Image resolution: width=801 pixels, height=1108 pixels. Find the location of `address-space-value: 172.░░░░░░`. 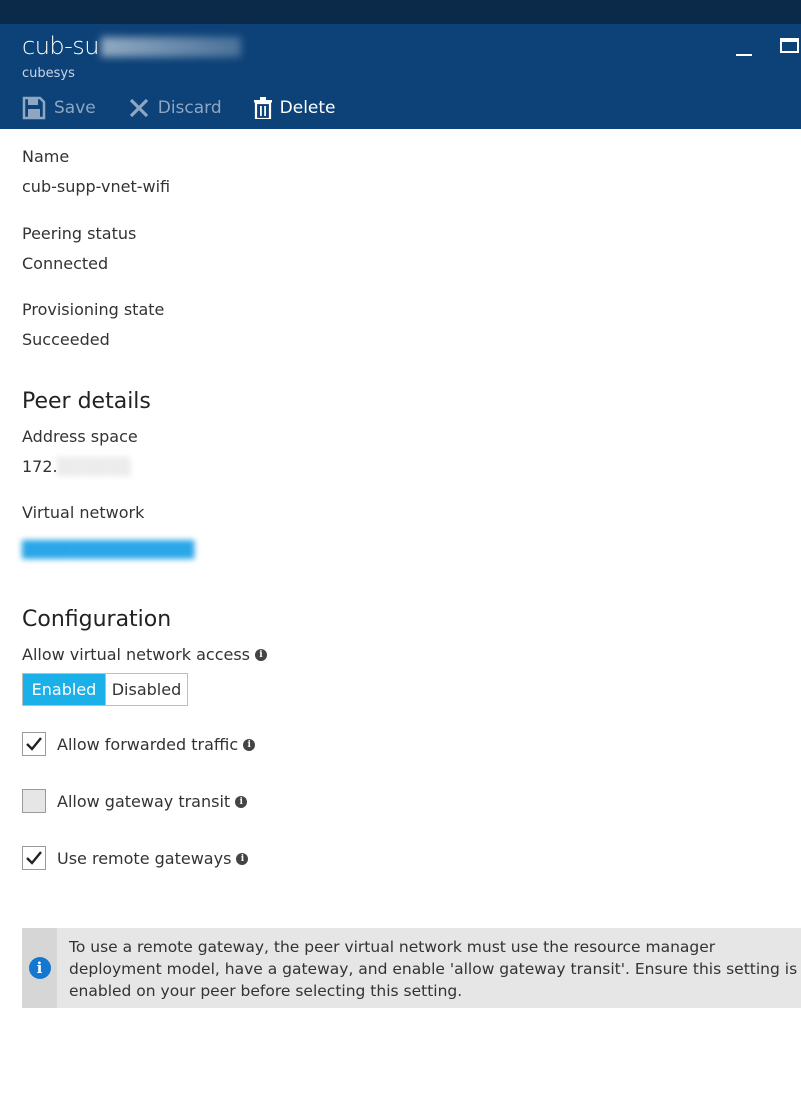

address-space-value: 172.░░░░░░ is located at coordinates (77, 466).